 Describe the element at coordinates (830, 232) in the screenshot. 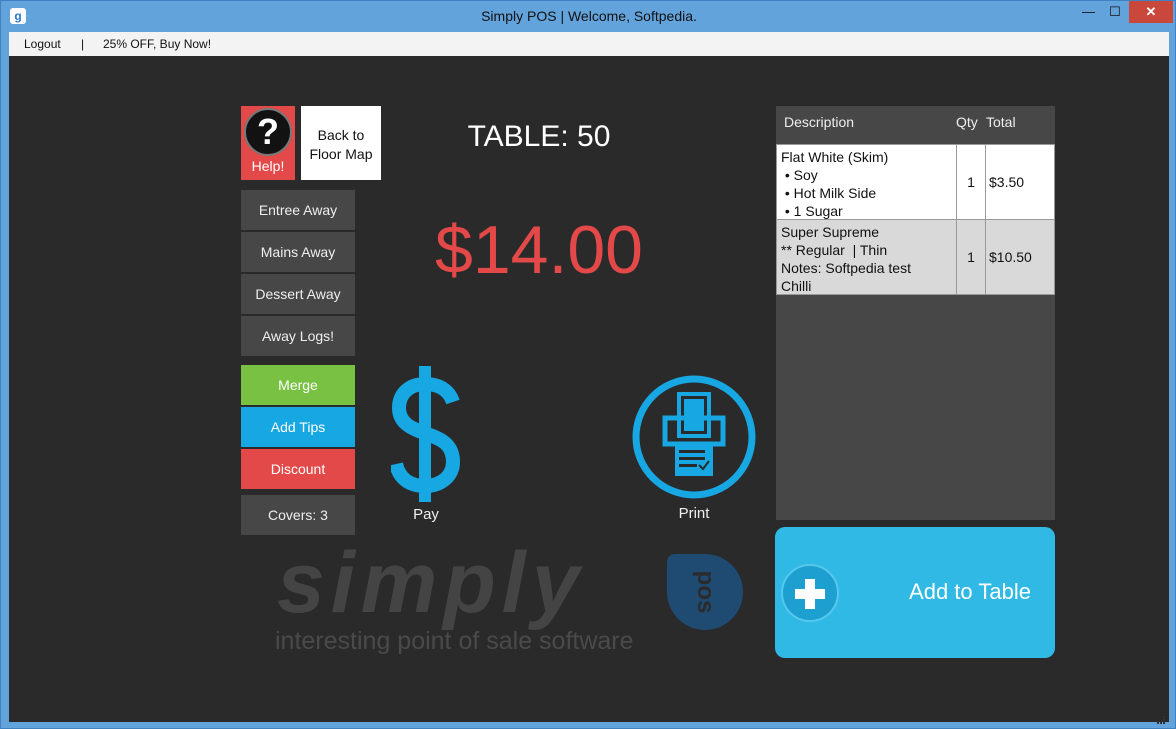

I see `item-line: Super Supreme` at that location.